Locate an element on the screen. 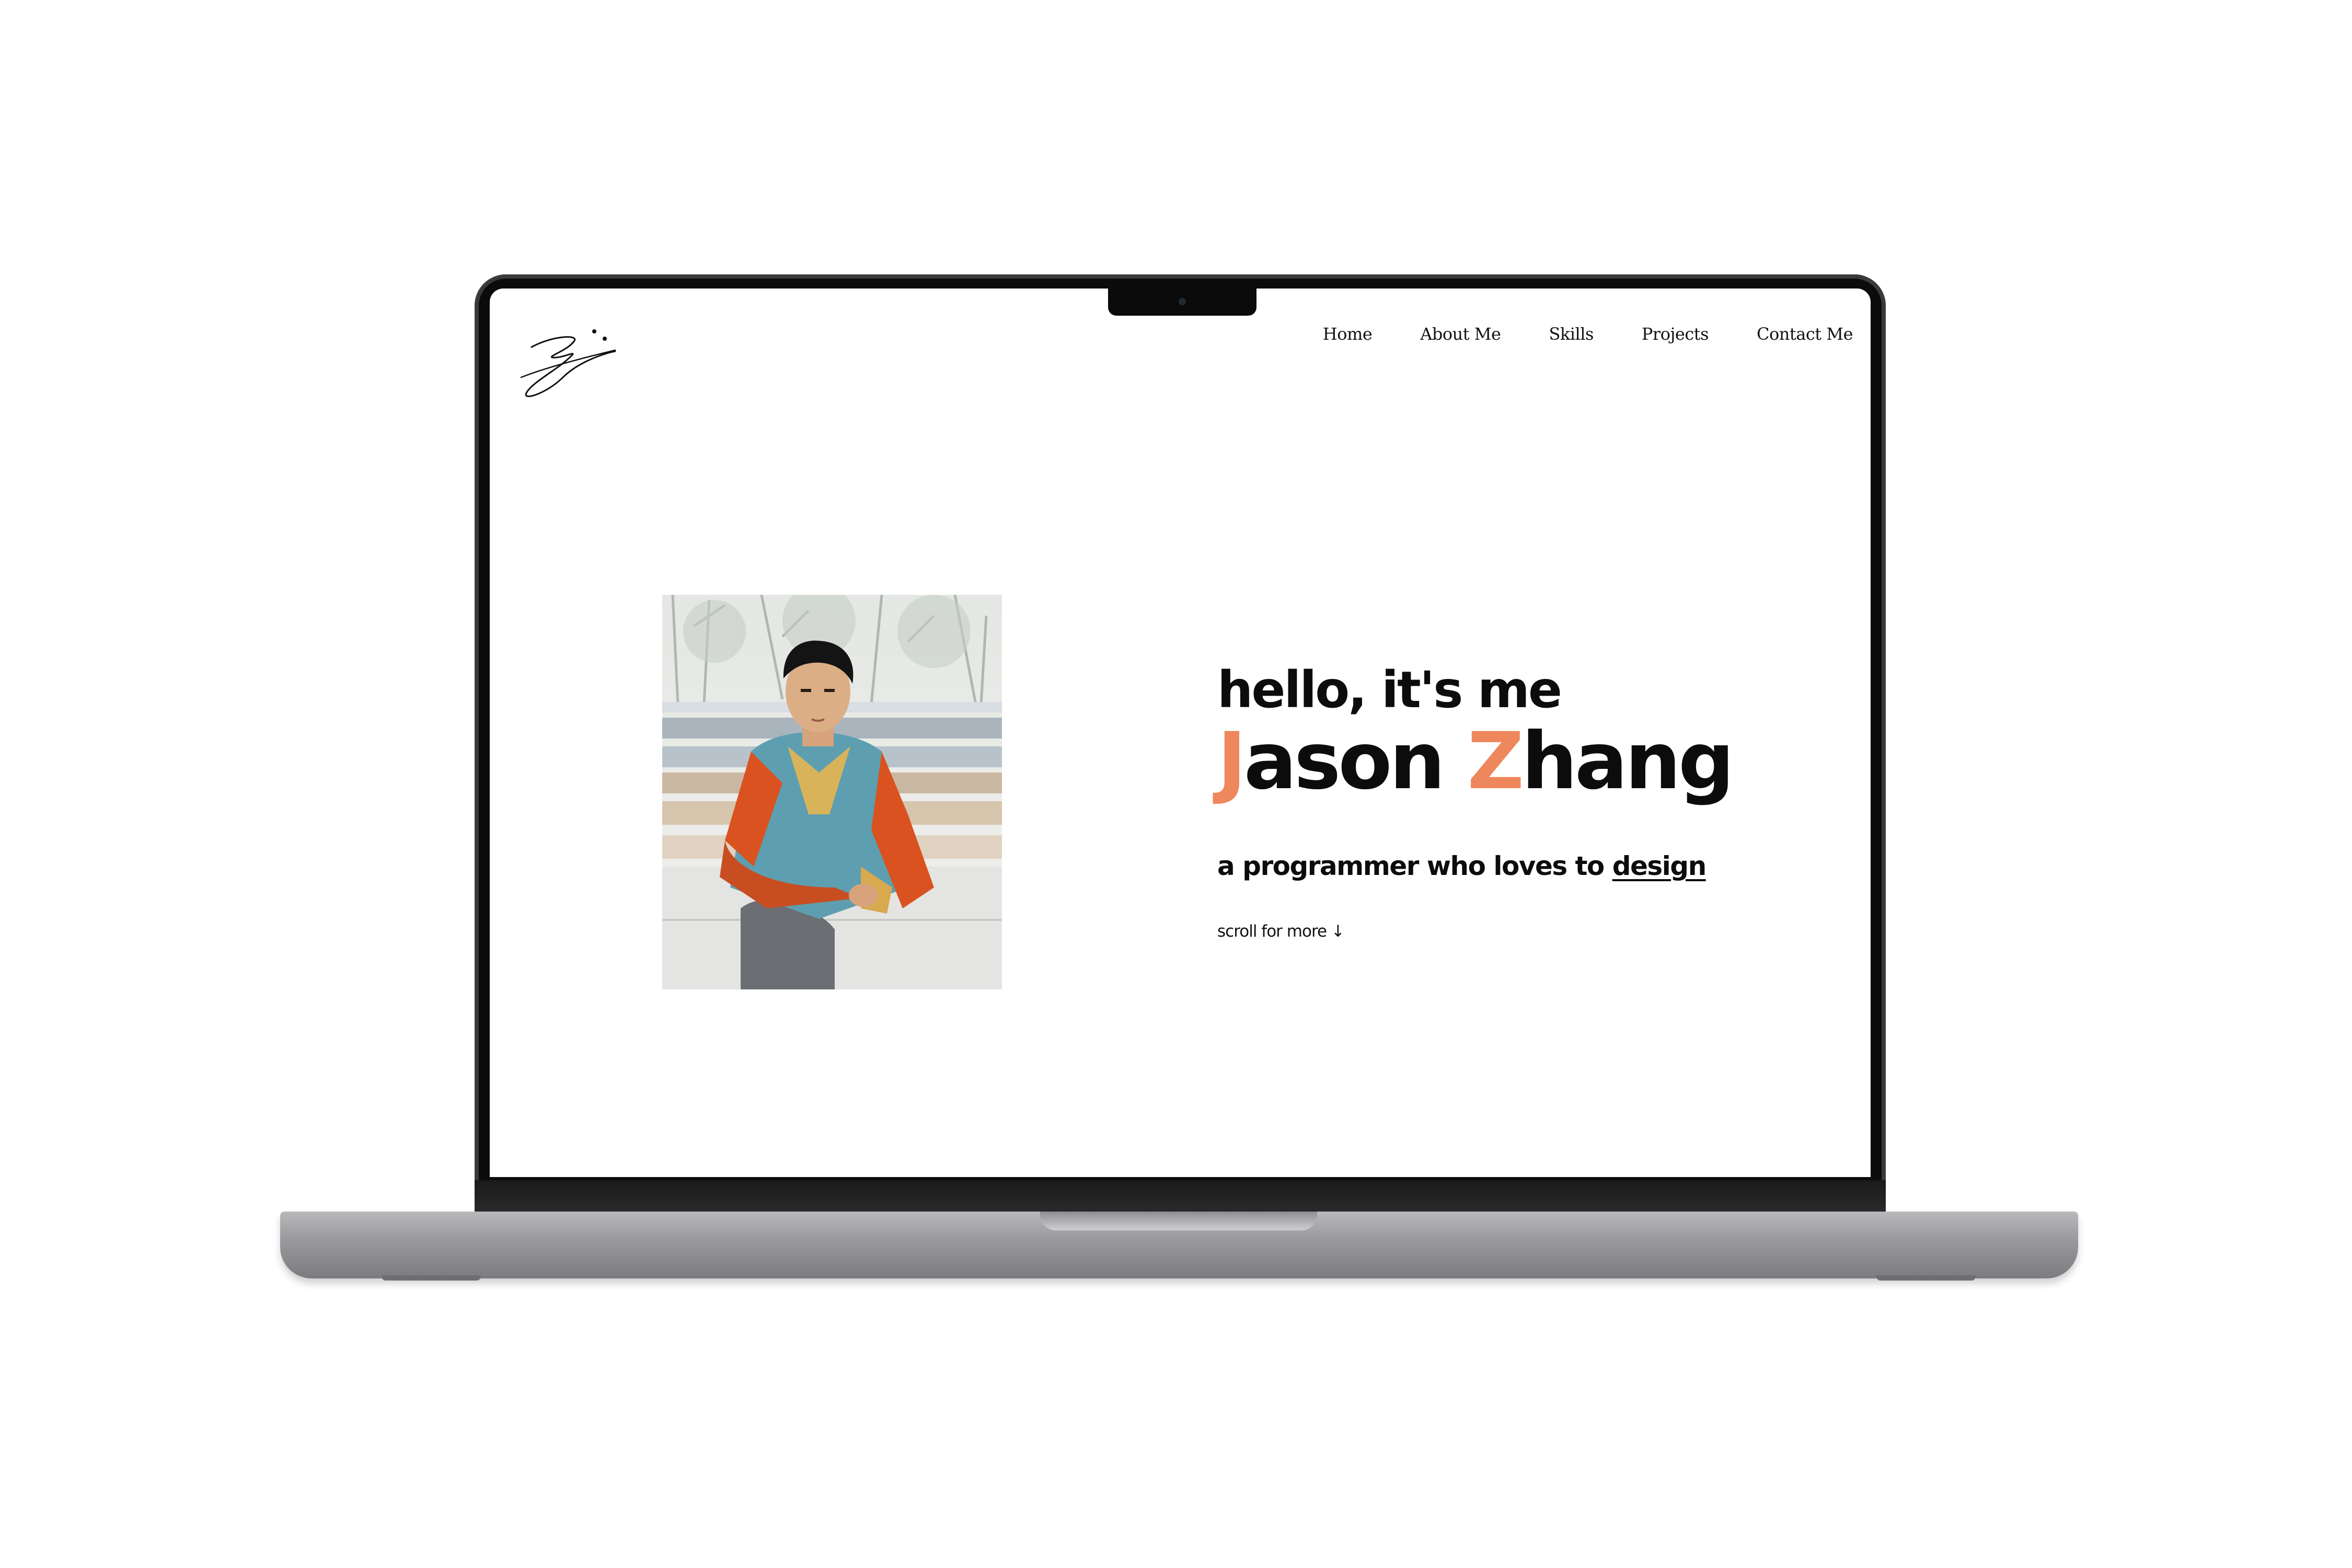 Image resolution: width=2352 pixels, height=1568 pixels. name-last-rest: hang is located at coordinates (1627, 761).